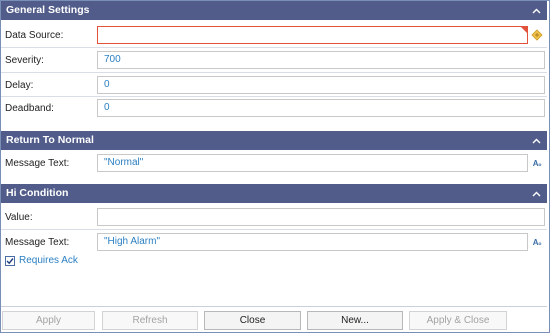 The height and width of the screenshot is (333, 550). What do you see at coordinates (537, 35) in the screenshot?
I see `tag-browse-icon` at bounding box center [537, 35].